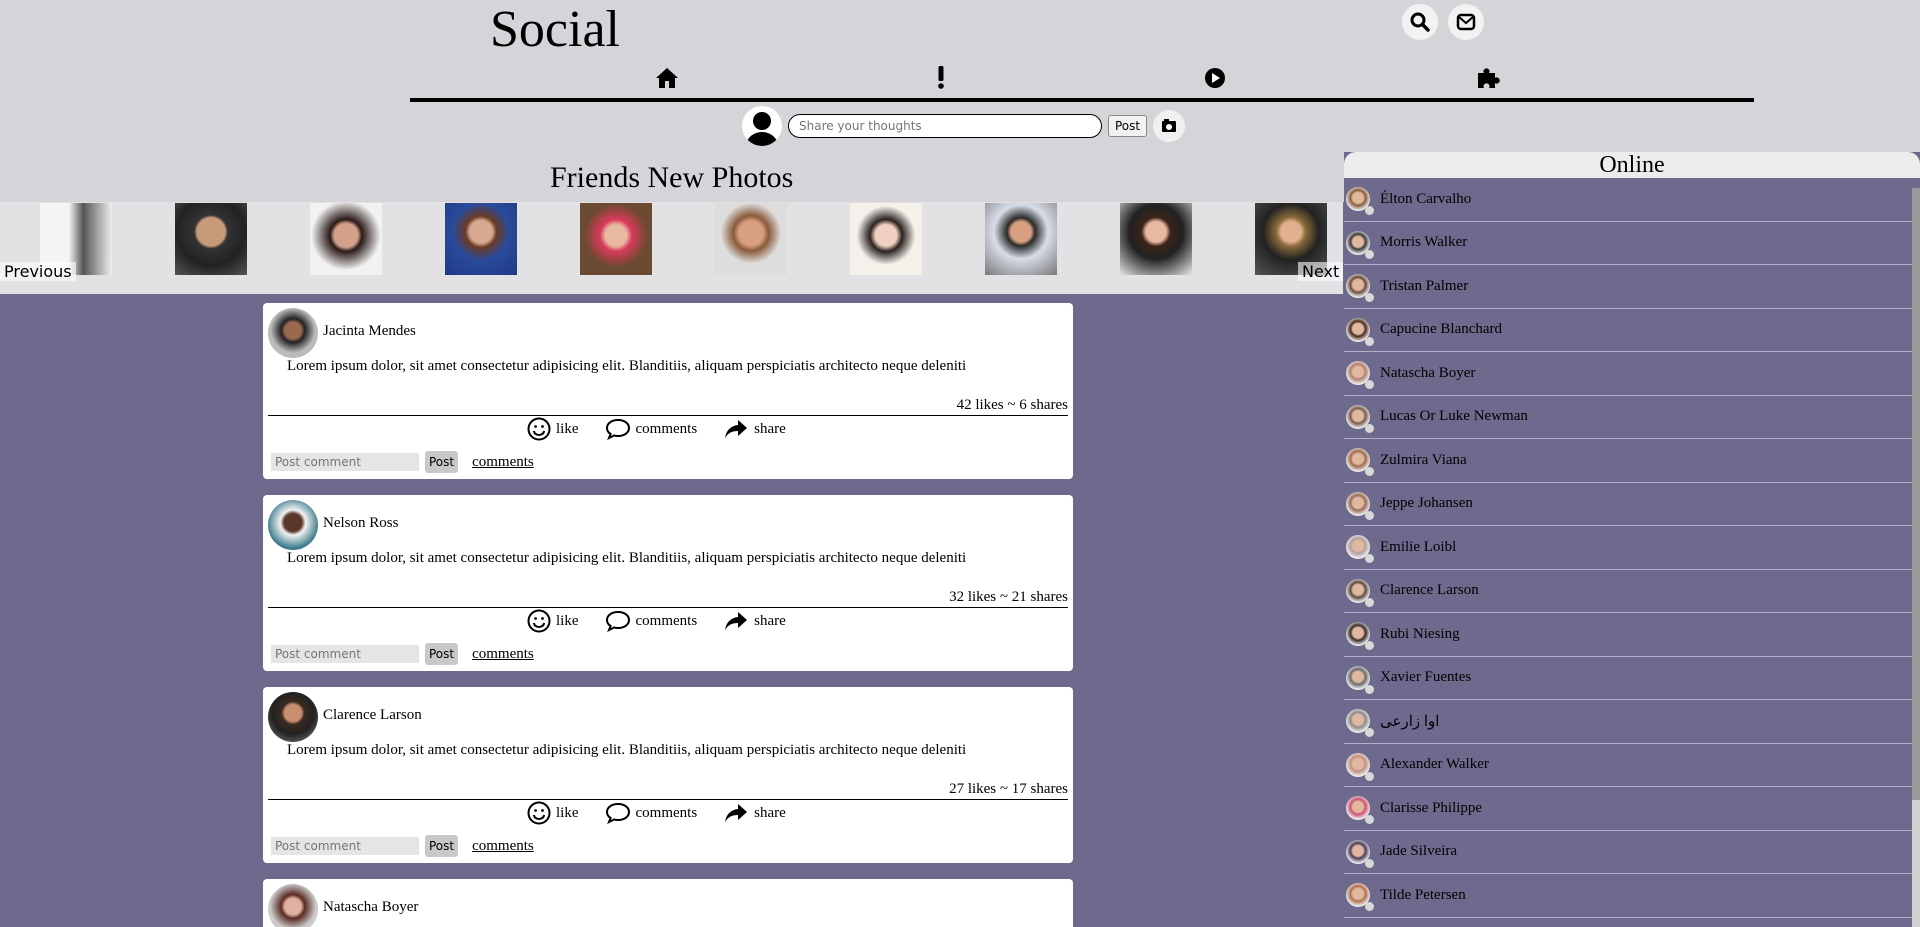 This screenshot has width=1920, height=927. What do you see at coordinates (1489, 78) in the screenshot?
I see `puzzle-icon` at bounding box center [1489, 78].